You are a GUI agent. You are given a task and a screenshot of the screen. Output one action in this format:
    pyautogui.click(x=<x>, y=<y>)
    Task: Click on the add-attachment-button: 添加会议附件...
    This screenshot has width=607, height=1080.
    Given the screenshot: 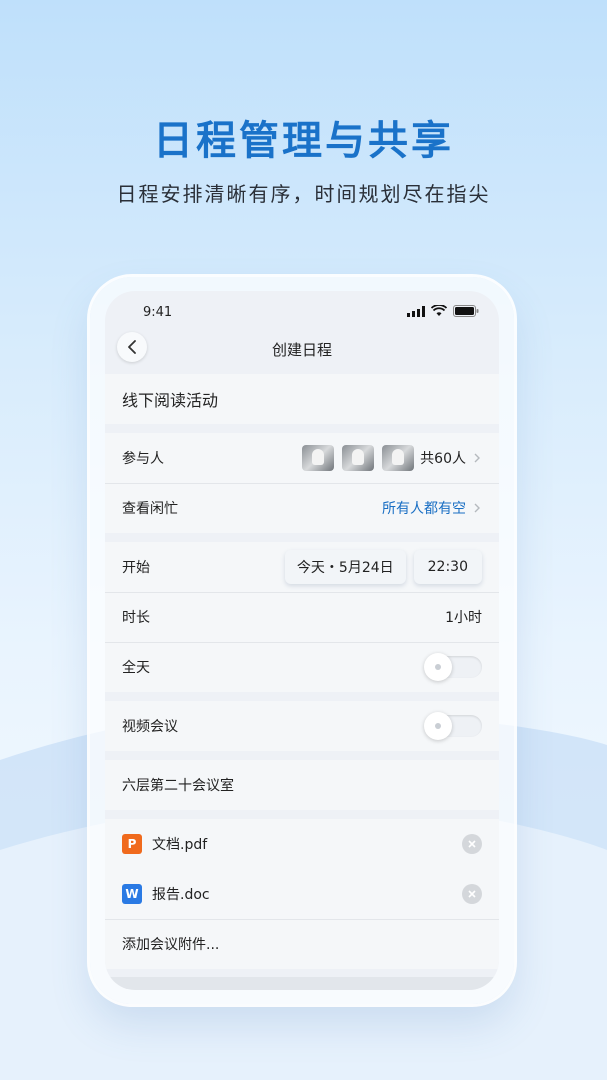 What is the action you would take?
    pyautogui.click(x=302, y=944)
    